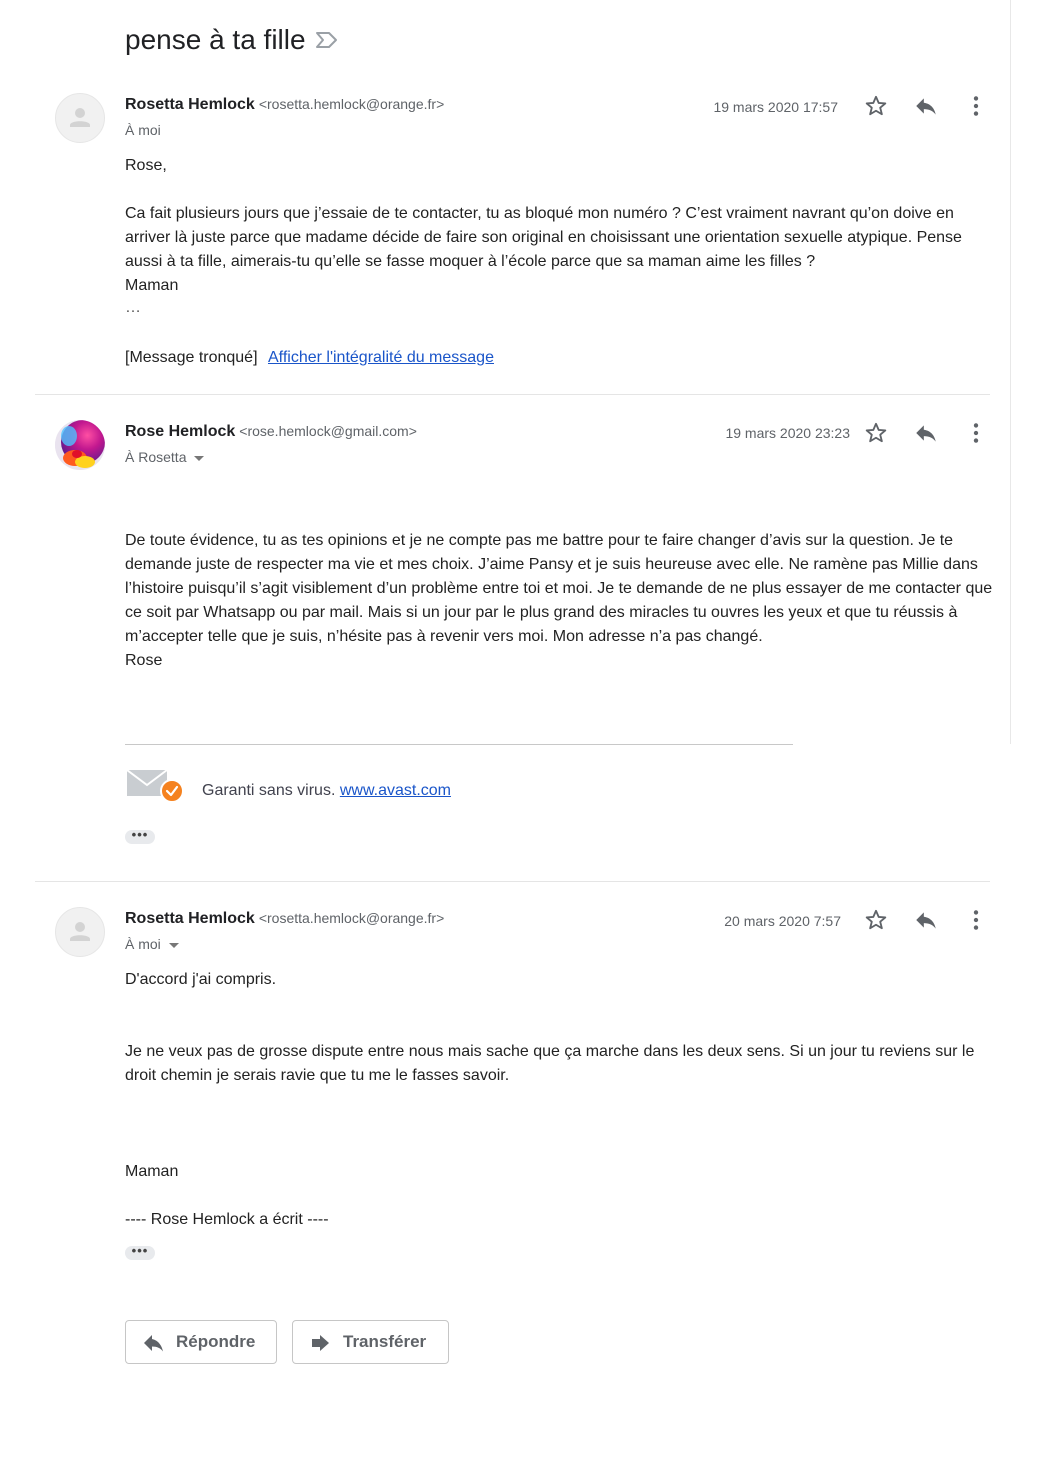 This screenshot has height=1483, width=1050. What do you see at coordinates (146, 165) in the screenshot?
I see `greeting: Rose,` at bounding box center [146, 165].